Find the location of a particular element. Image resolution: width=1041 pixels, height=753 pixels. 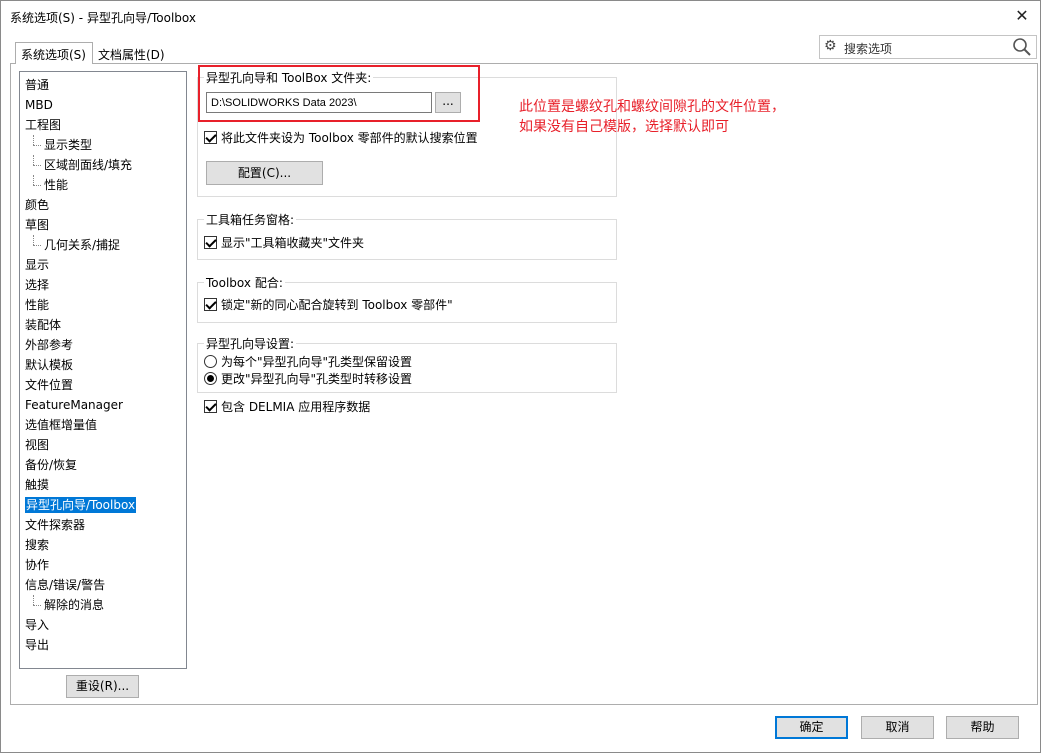

tree-item-default-templates: 默认模板 is located at coordinates (103, 365).